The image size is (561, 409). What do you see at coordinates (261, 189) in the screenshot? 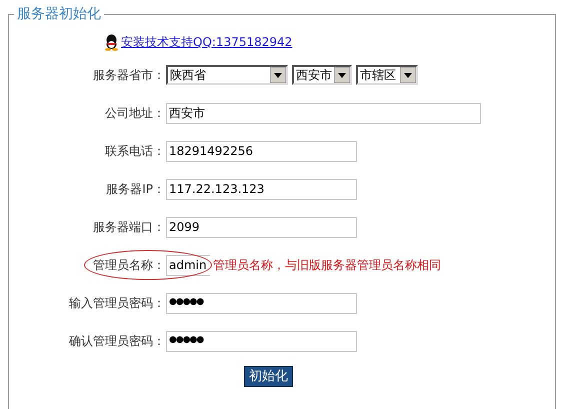
I see `input-field: 117.22.123.123` at bounding box center [261, 189].